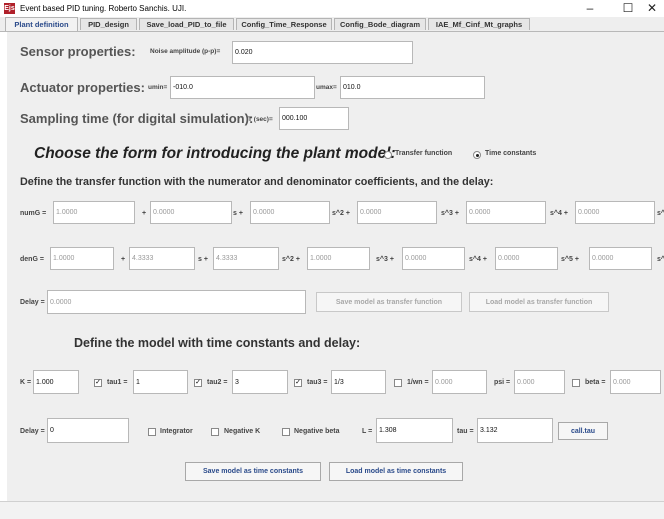 The image size is (664, 519). What do you see at coordinates (433, 258) in the screenshot?
I see `den-coef-4: 0.0000` at bounding box center [433, 258].